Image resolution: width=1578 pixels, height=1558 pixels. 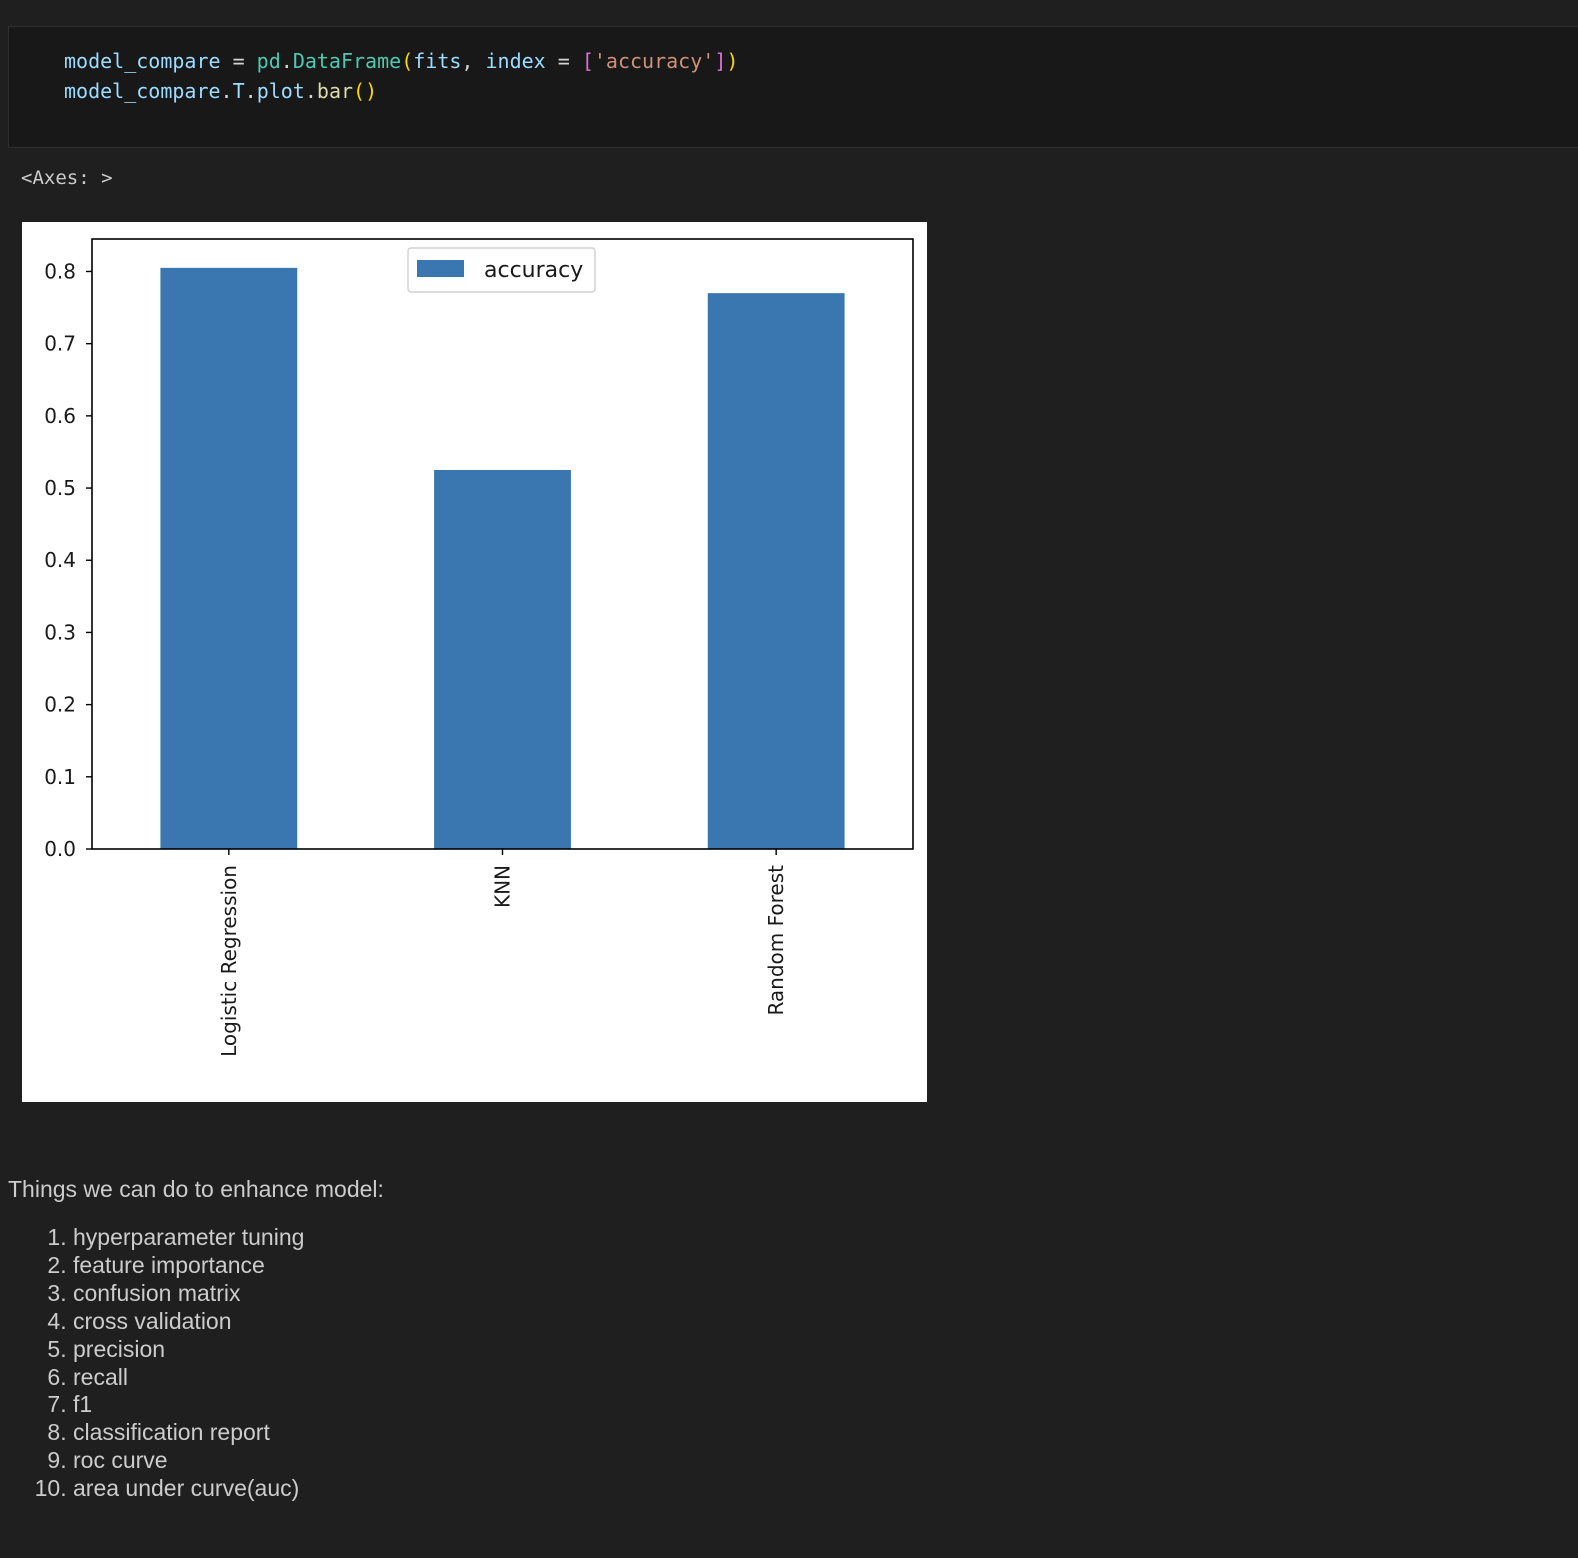 I want to click on list-item: classification report, so click(x=228, y=1433).